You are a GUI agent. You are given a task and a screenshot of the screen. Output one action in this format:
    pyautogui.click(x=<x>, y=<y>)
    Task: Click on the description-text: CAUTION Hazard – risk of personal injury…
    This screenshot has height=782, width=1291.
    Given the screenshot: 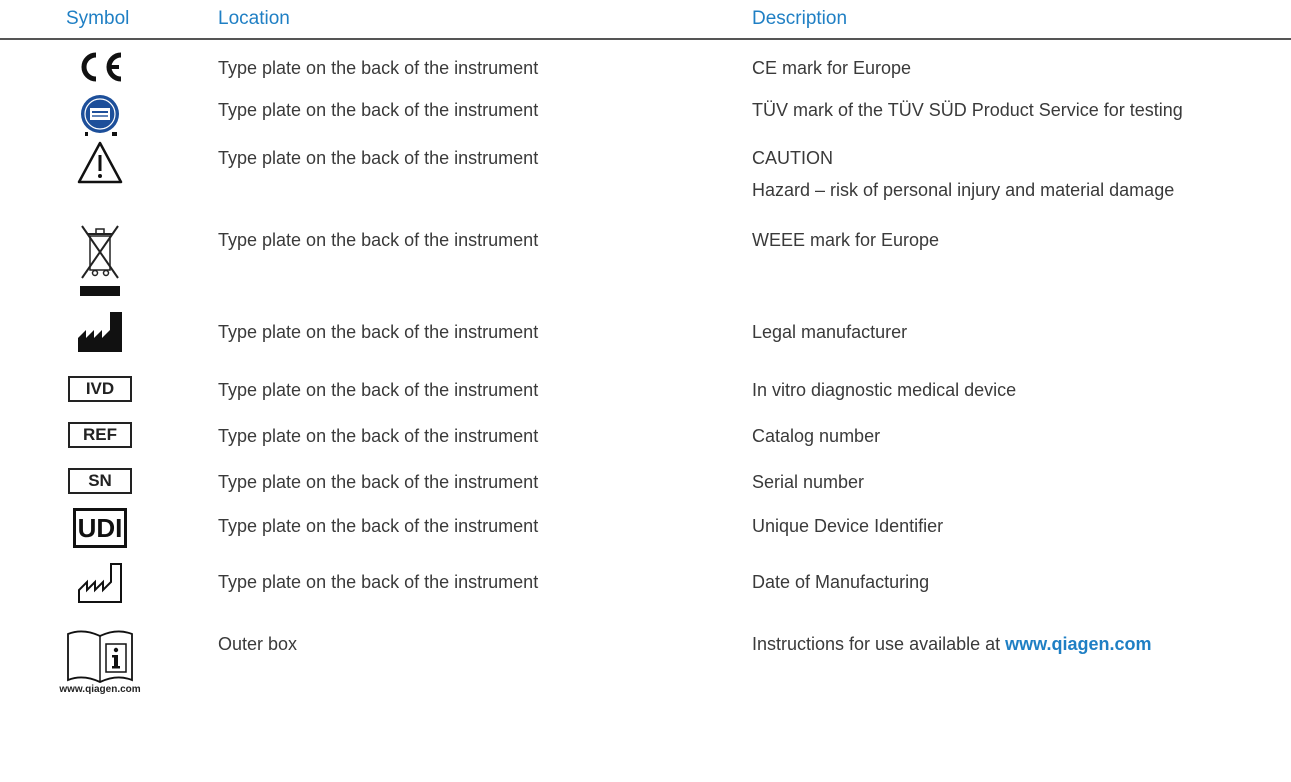 What is the action you would take?
    pyautogui.click(x=963, y=174)
    